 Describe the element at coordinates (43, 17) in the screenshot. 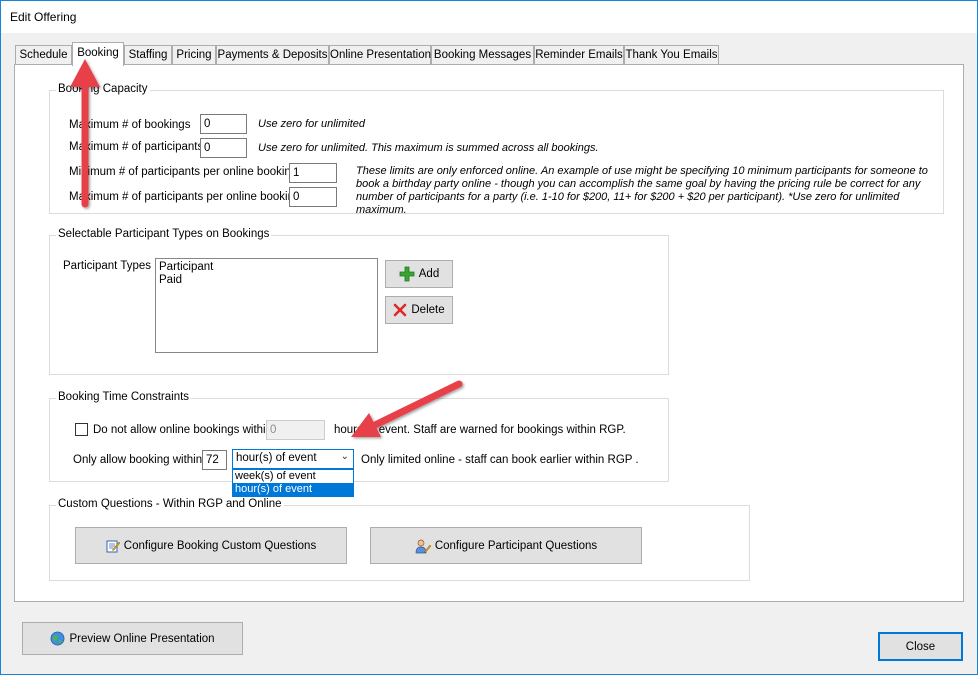

I see `window-title: Edit Offering` at that location.